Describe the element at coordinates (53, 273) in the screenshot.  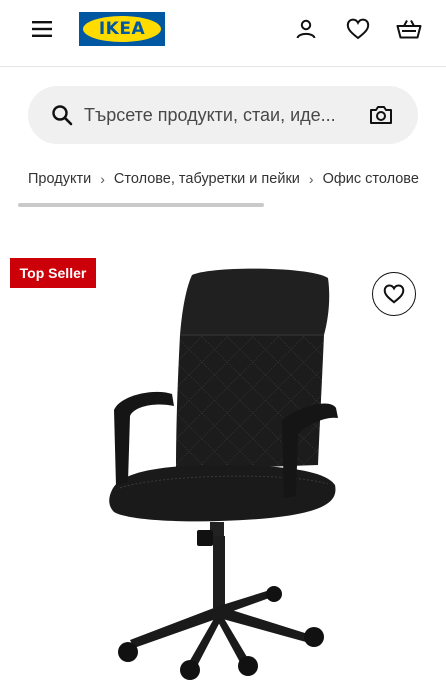
I see `top-seller-badge: Top Seller` at that location.